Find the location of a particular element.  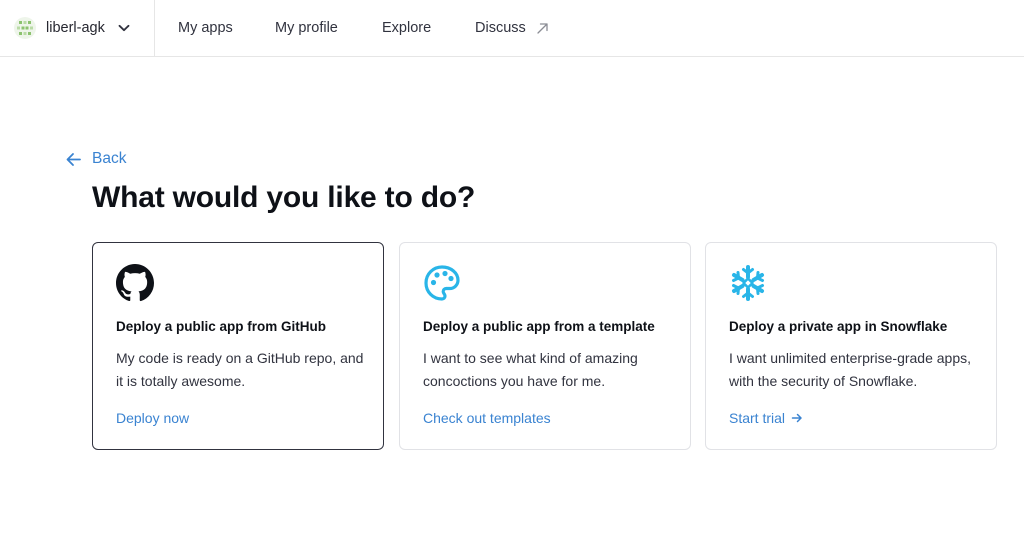

palette-icon is located at coordinates (442, 283).